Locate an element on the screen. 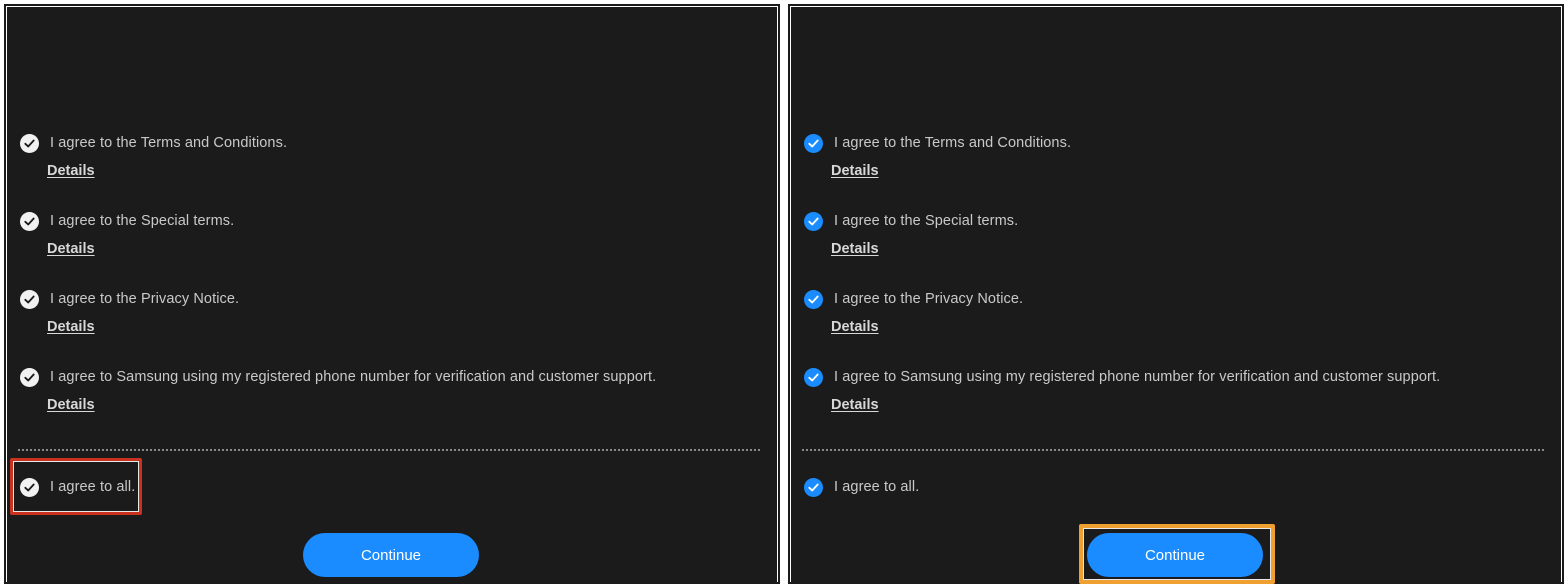 The image size is (1564, 584). highlight-box-agree-all is located at coordinates (76, 486).